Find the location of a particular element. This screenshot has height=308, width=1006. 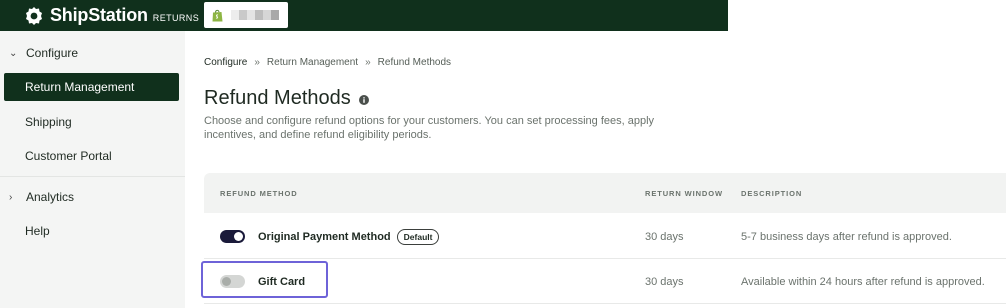

highlight-box is located at coordinates (264, 279).